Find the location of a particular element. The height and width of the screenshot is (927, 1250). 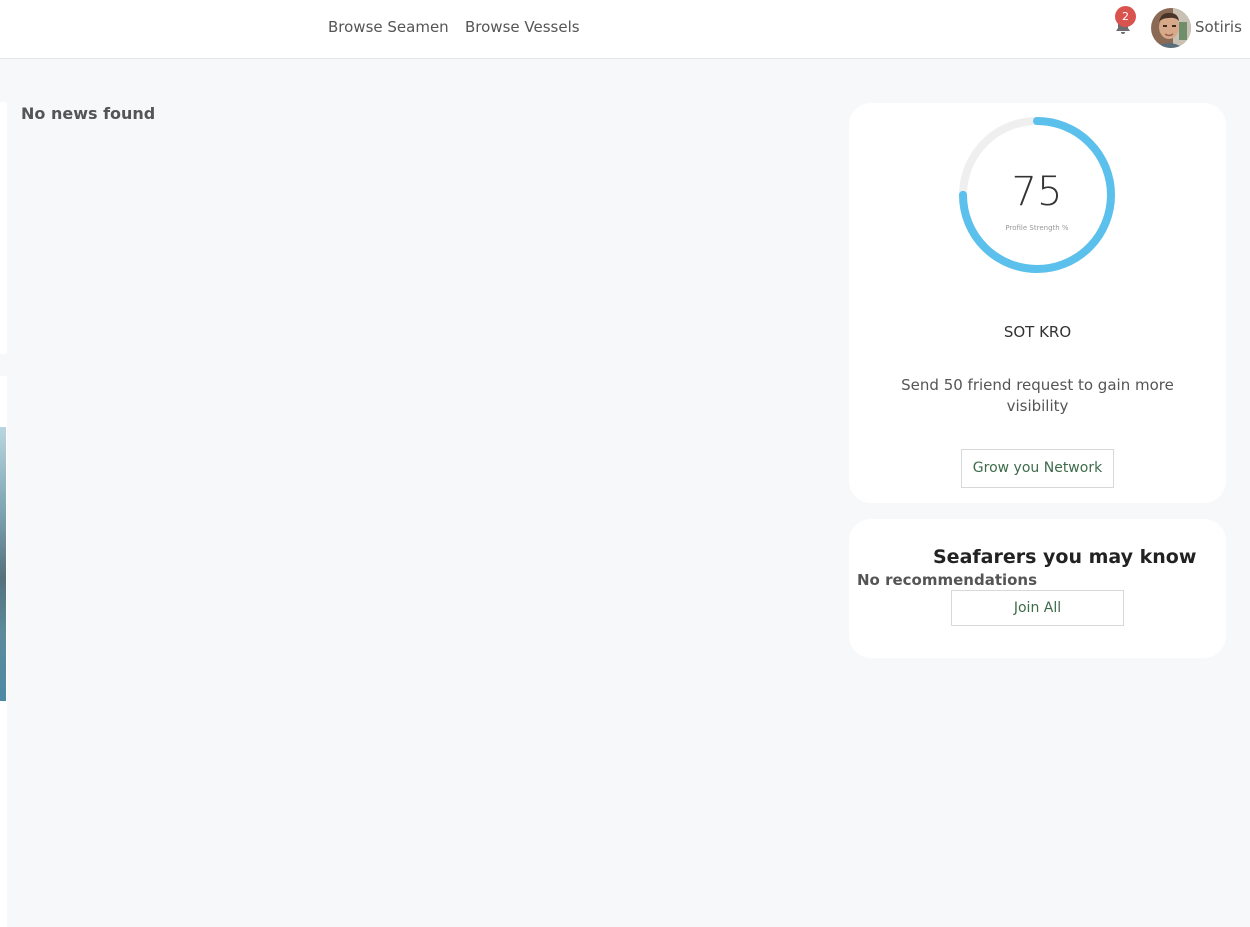

grow-network-button: Grow you Network is located at coordinates (1037, 468).